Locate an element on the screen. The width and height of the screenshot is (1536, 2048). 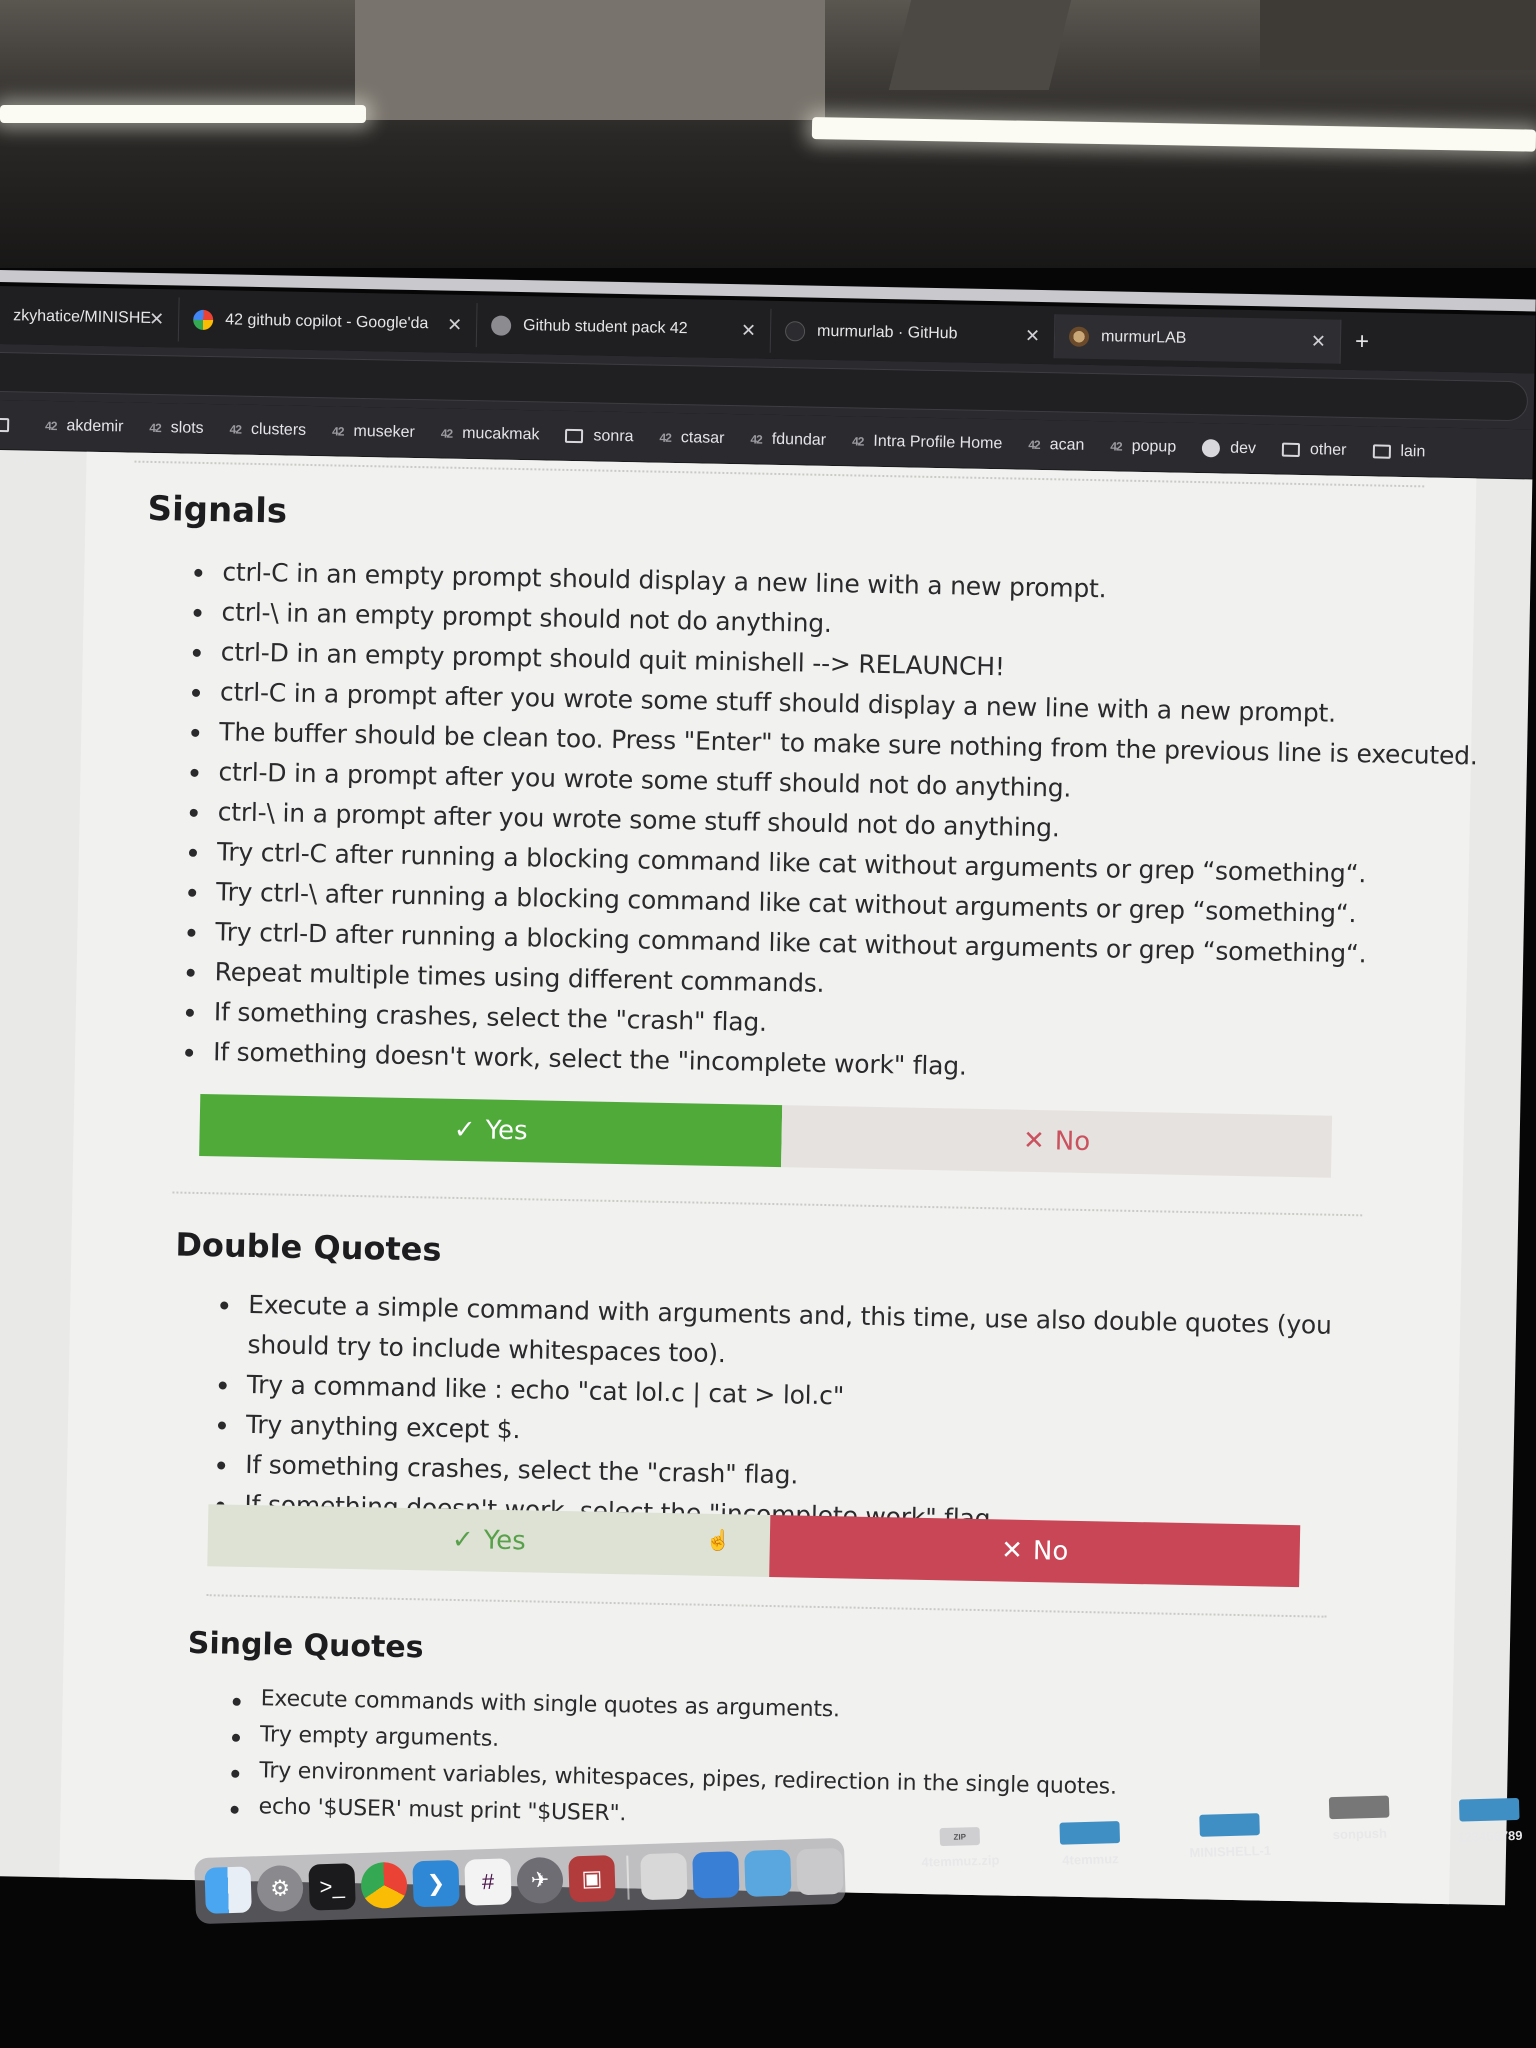
check-circle-icon: ✓ is located at coordinates (464, 1130).